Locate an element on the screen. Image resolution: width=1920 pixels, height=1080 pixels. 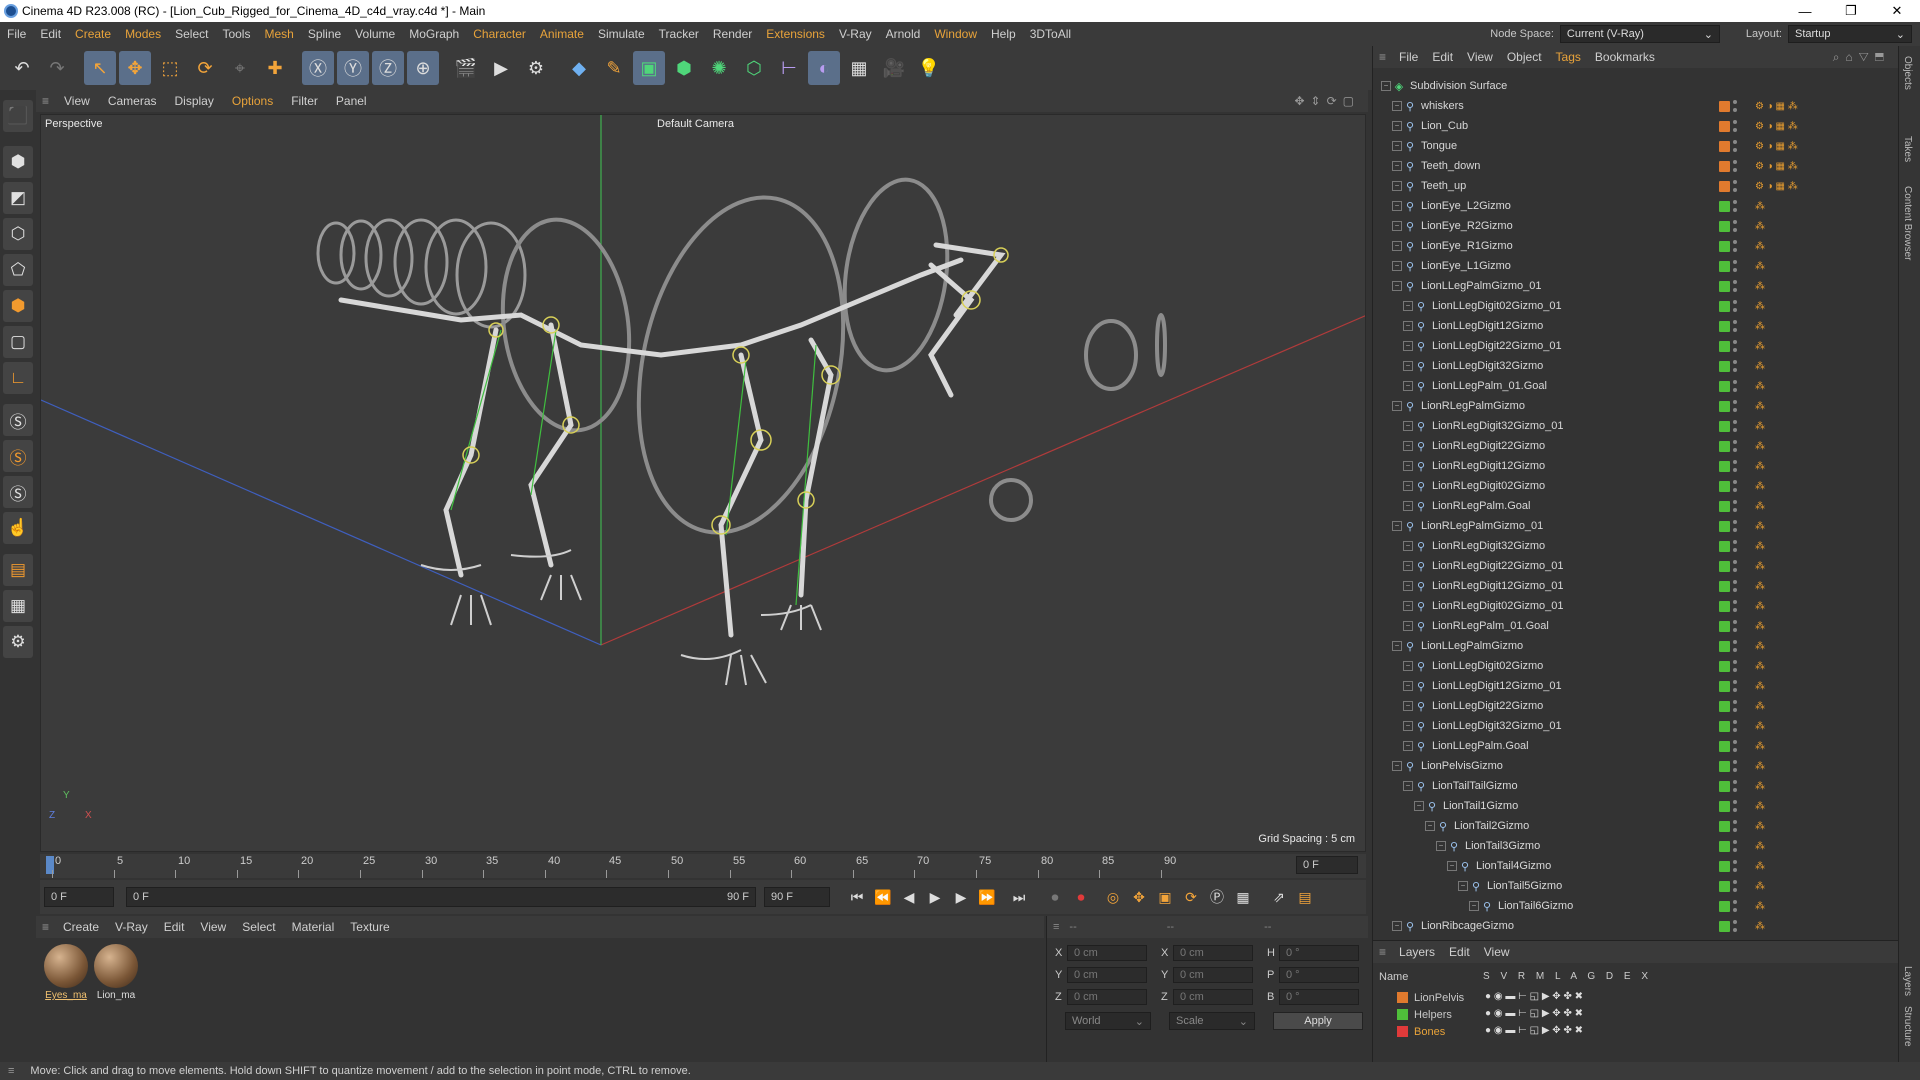
object-row: − ⚲ LionTail5Gizmo ⁂ is located at coordinates (1636, 886).